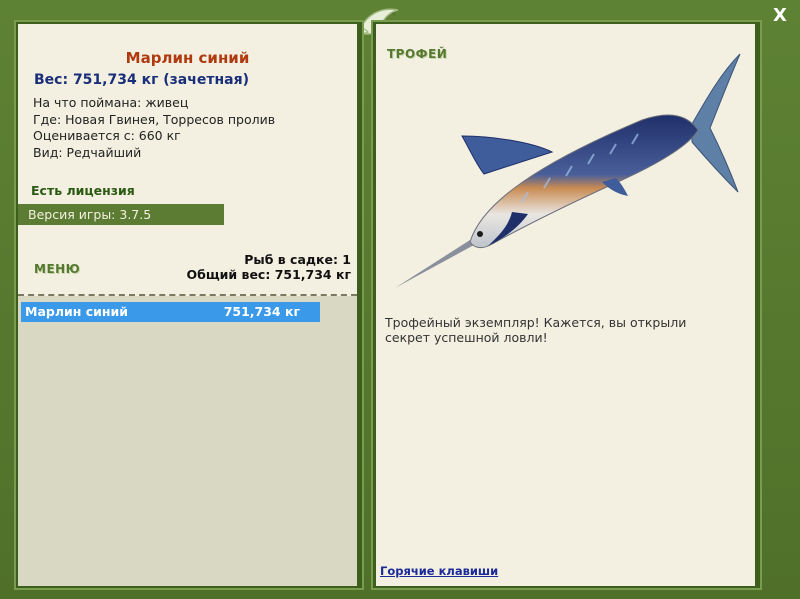  Describe the element at coordinates (187, 58) in the screenshot. I see `fish-name-title: Марлин синий` at that location.